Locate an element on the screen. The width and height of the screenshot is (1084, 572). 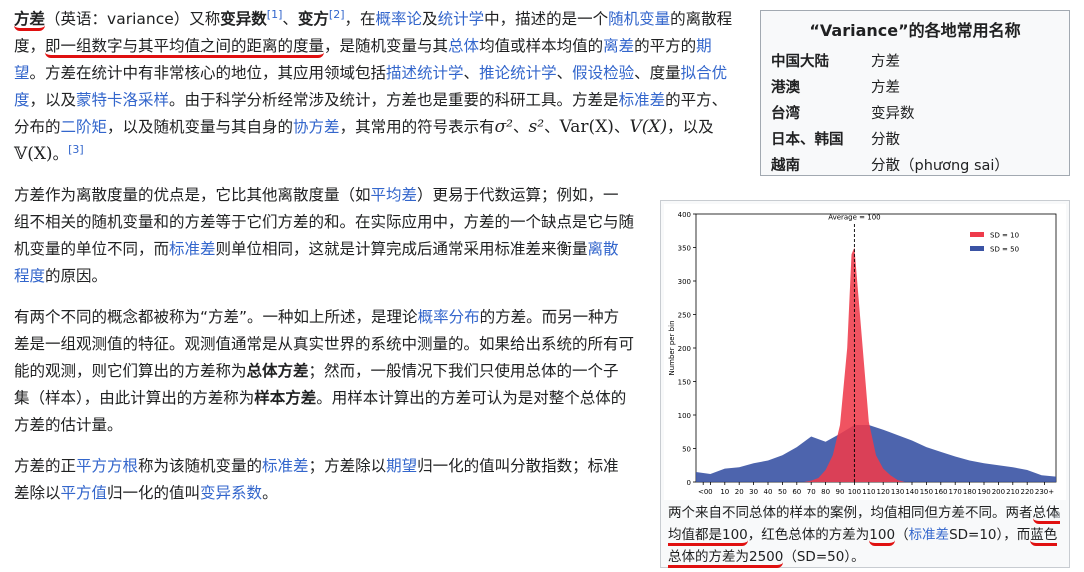
caption-text: （SD=50）。 is located at coordinates (824, 557).